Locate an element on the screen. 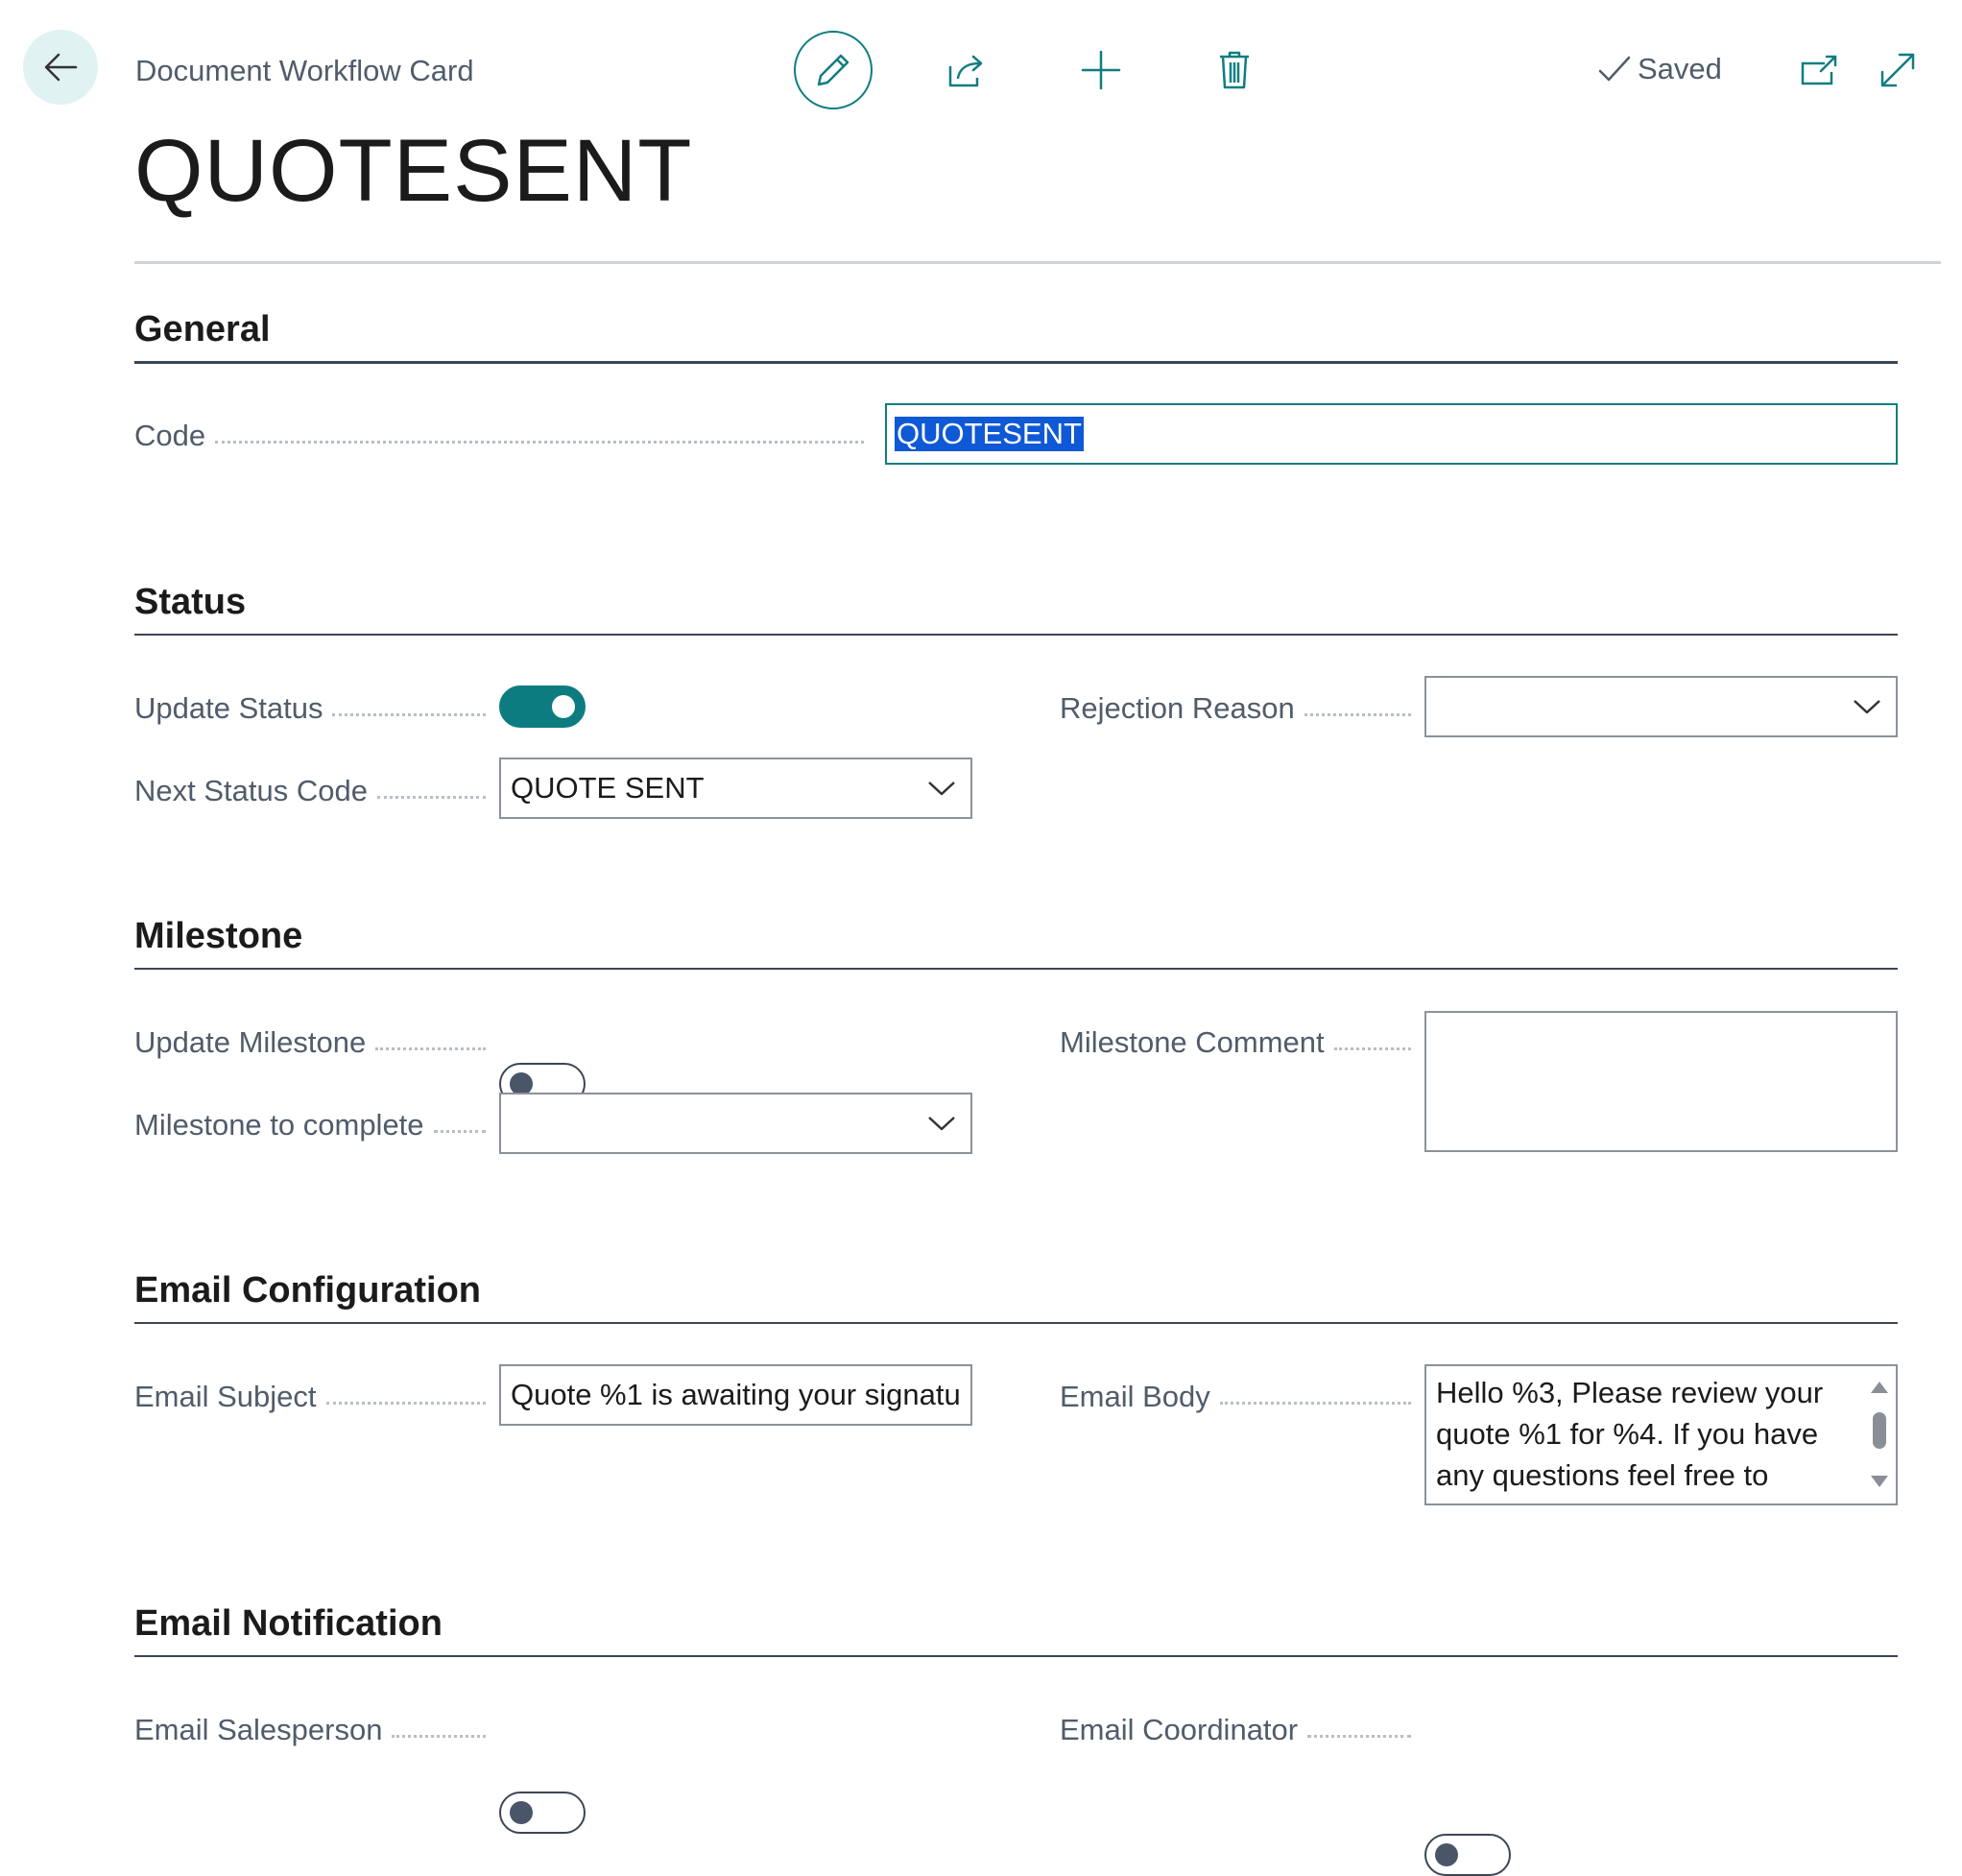  milestone-comment-label: Milestone Comment is located at coordinates (1240, 1042).